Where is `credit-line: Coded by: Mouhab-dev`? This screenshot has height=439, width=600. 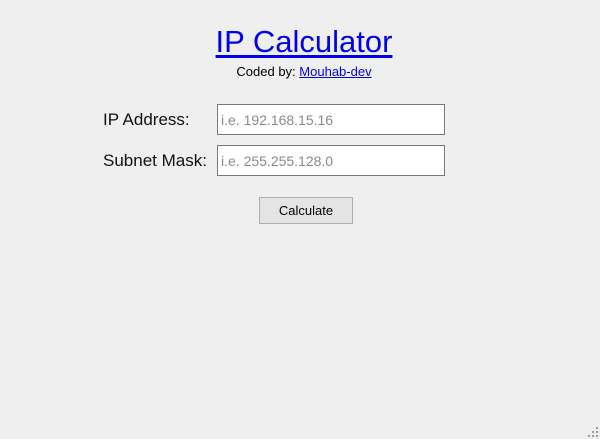 credit-line: Coded by: Mouhab-dev is located at coordinates (300, 71).